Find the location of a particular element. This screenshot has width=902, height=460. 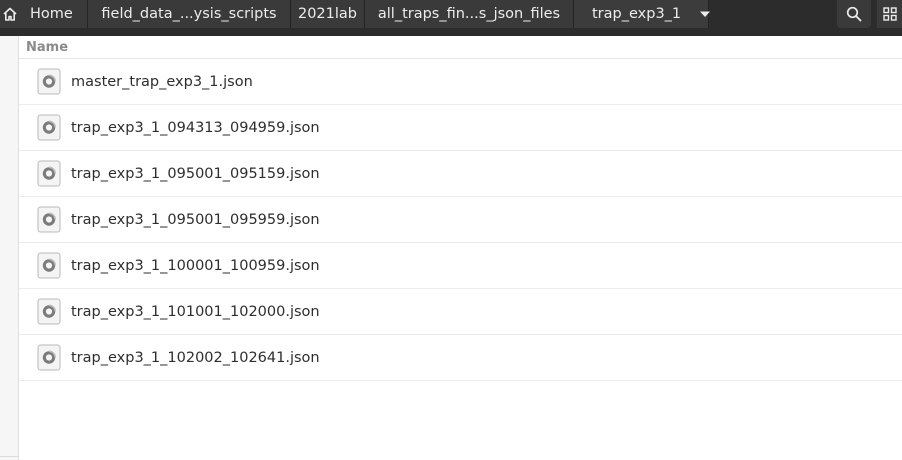

file-row: trap_exp3_1_095001_095959.json is located at coordinates (460, 220).